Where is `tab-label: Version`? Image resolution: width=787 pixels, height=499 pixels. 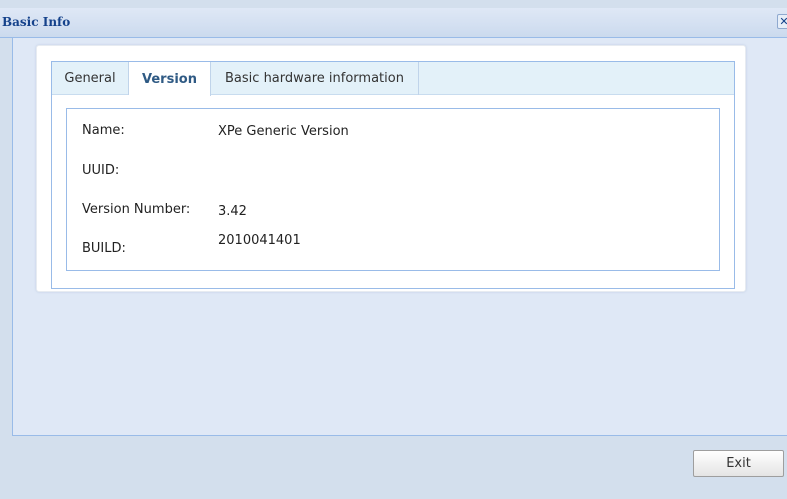
tab-label: Version is located at coordinates (169, 79).